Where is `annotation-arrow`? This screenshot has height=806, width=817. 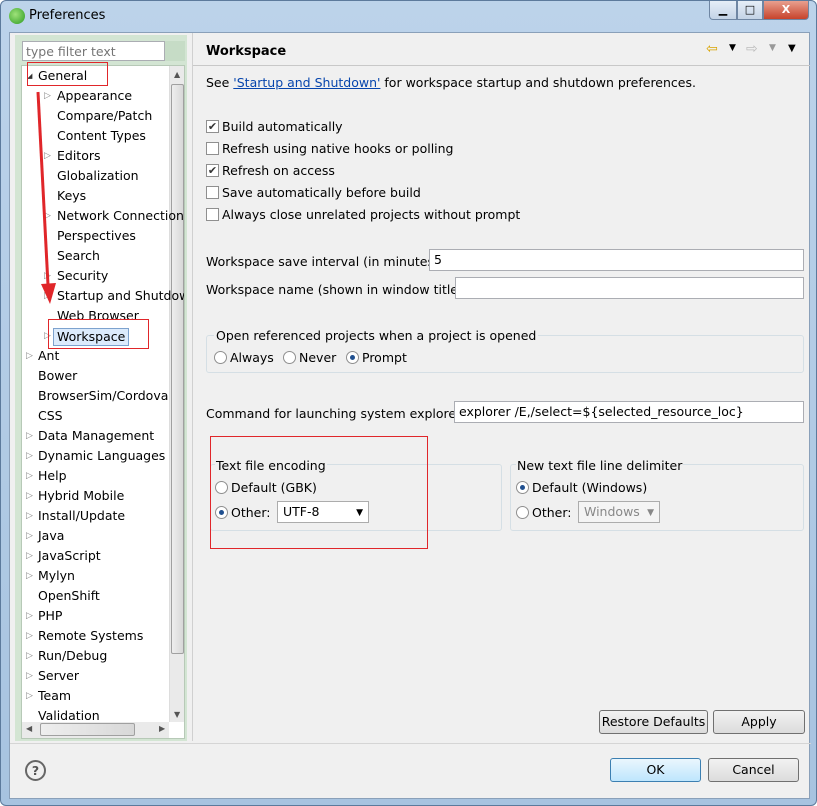 annotation-arrow is located at coordinates (46, 197).